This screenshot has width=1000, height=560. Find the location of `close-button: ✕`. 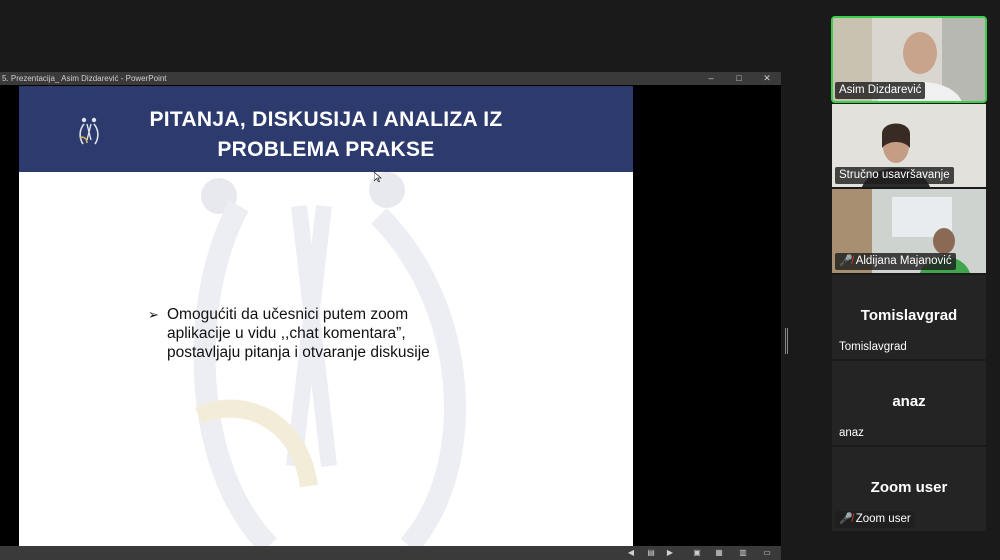

close-button: ✕ is located at coordinates (767, 78).